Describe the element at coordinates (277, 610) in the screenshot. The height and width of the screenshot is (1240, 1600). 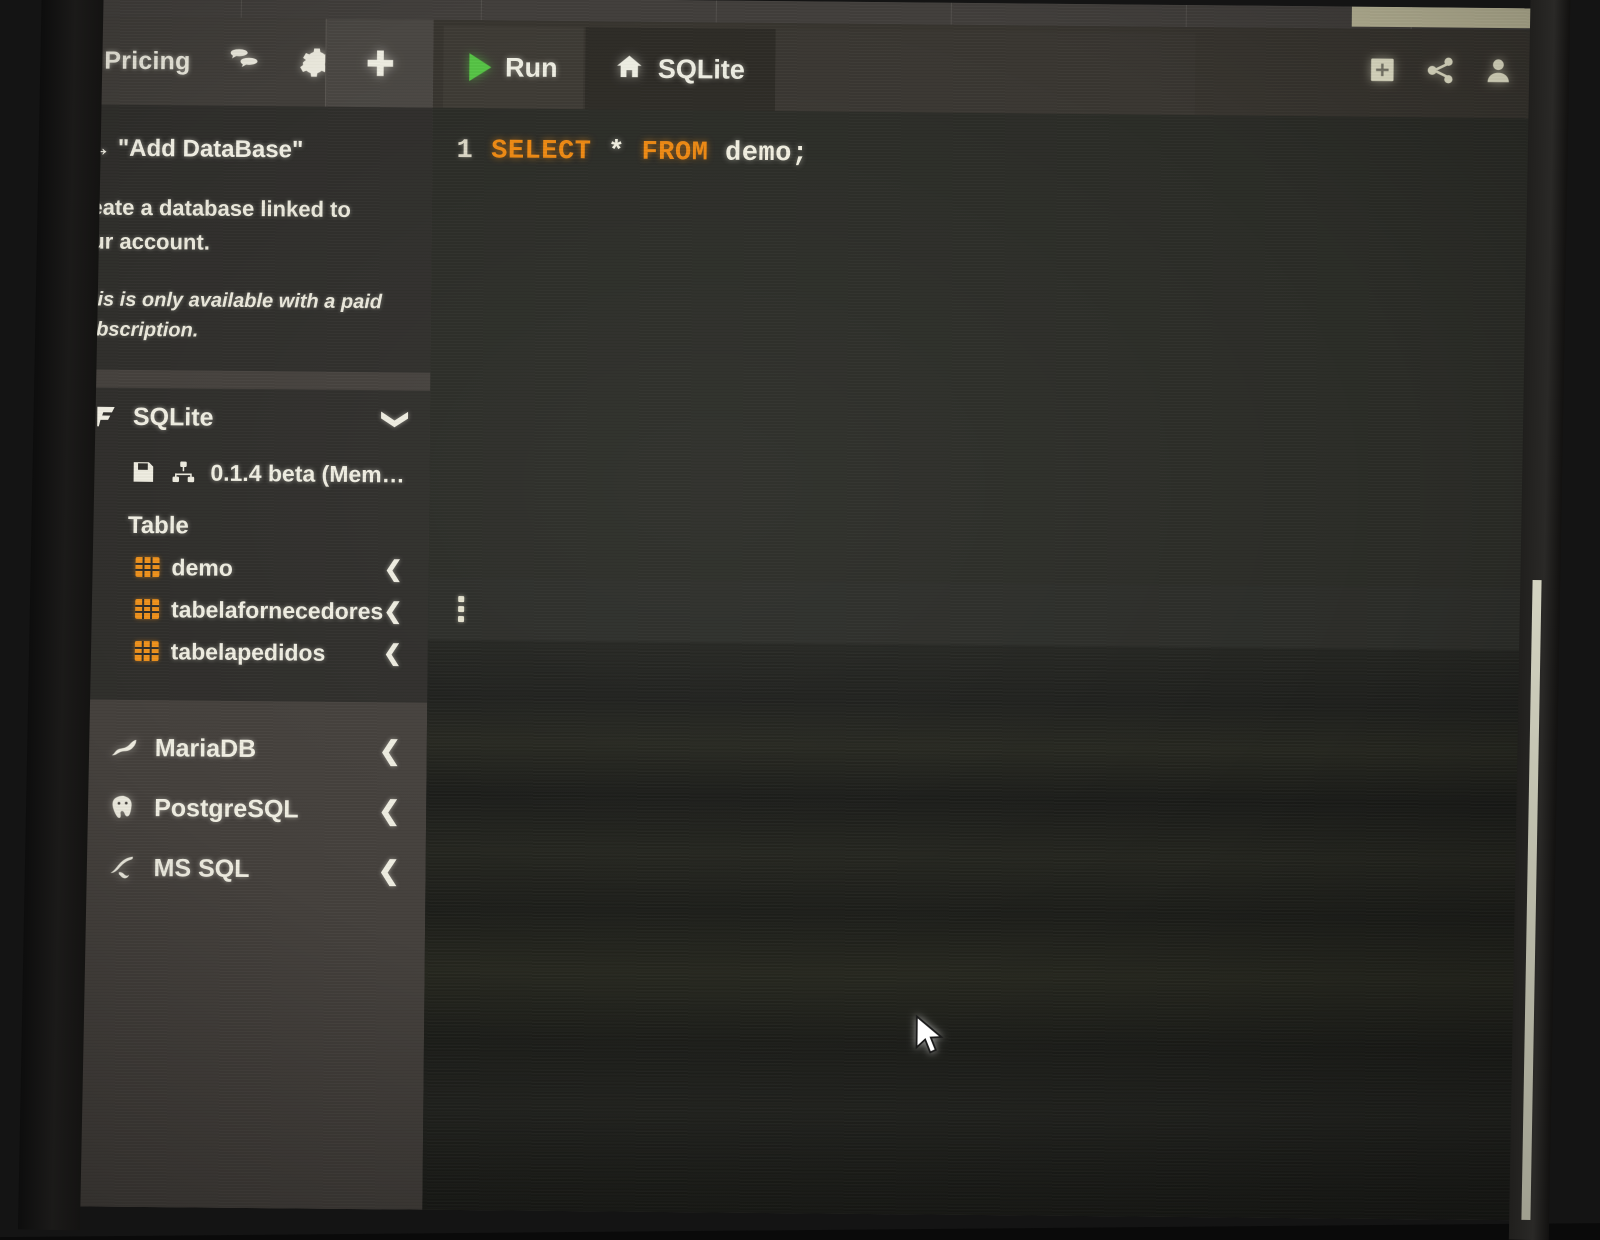
I see `table-name: tabelafornecedores` at that location.